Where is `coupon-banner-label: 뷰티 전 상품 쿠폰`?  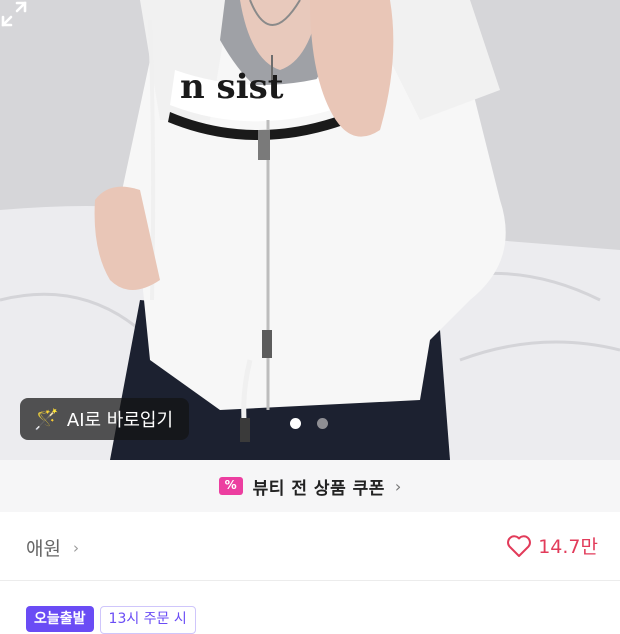 coupon-banner-label: 뷰티 전 상품 쿠폰 is located at coordinates (318, 488).